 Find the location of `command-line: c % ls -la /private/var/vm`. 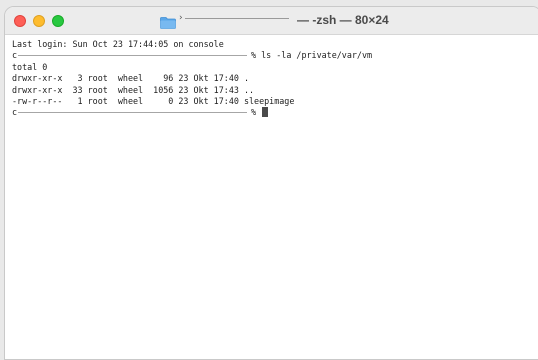

command-line: c % ls -la /private/var/vm is located at coordinates (275, 55).